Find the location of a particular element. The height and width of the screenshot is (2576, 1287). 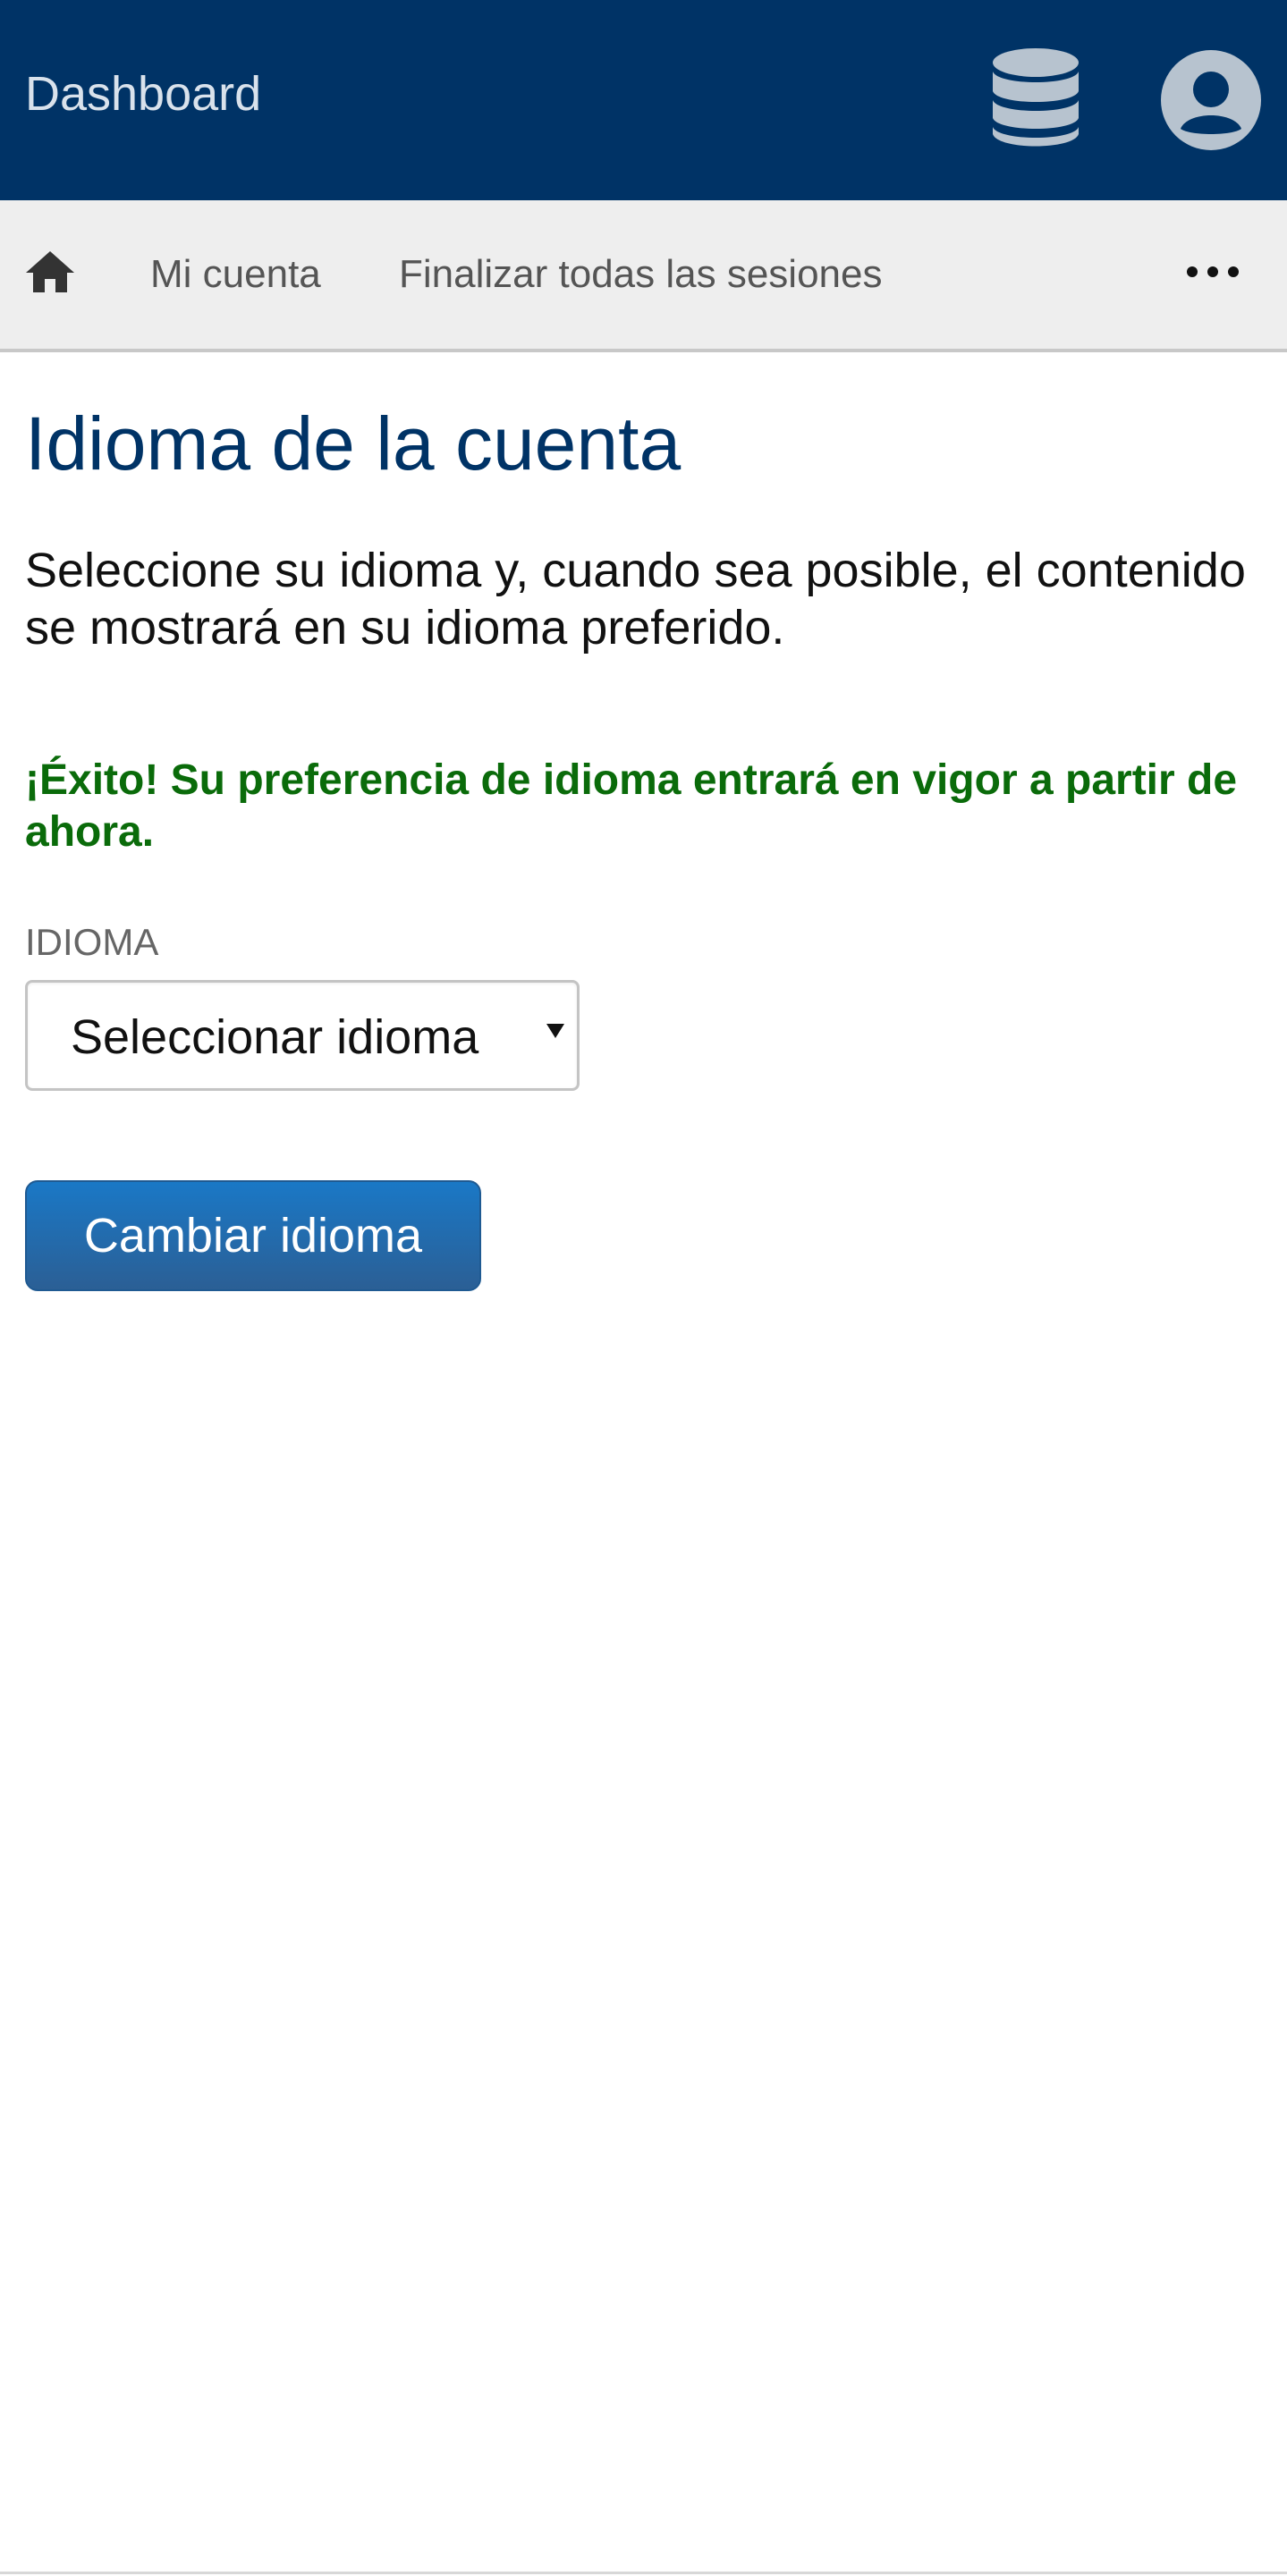

bottom-divider is located at coordinates (643, 2573).